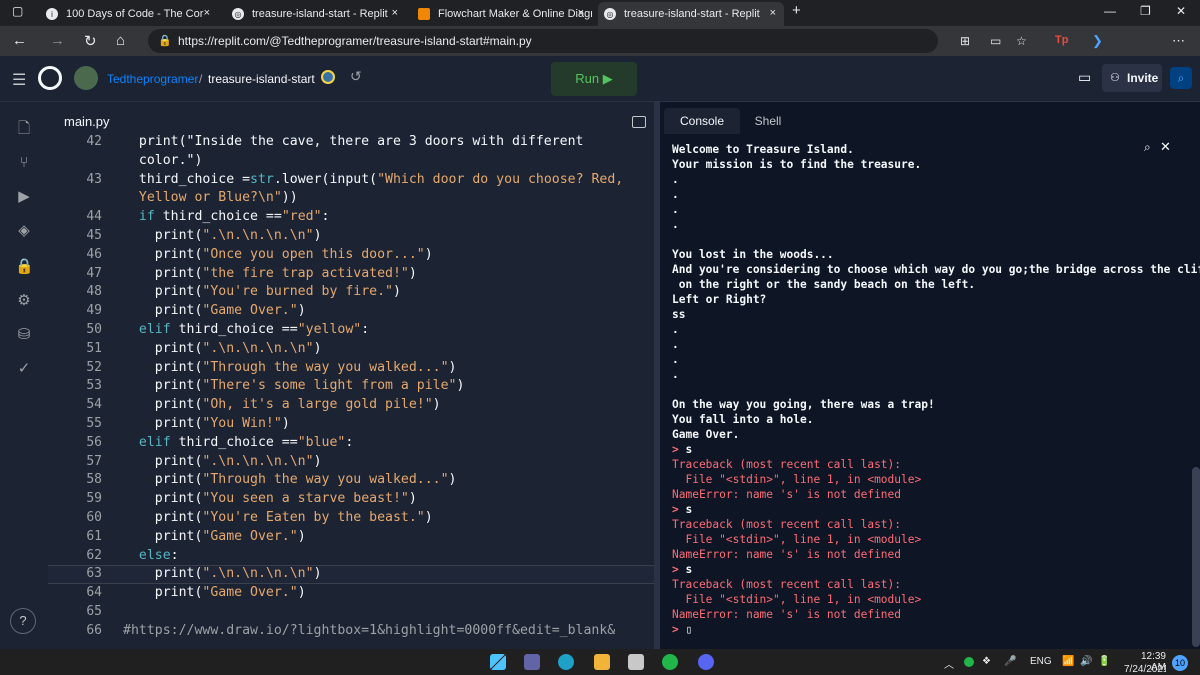 The image size is (1200, 675). What do you see at coordinates (1181, 78) in the screenshot?
I see `search-icon: ⌕` at bounding box center [1181, 78].